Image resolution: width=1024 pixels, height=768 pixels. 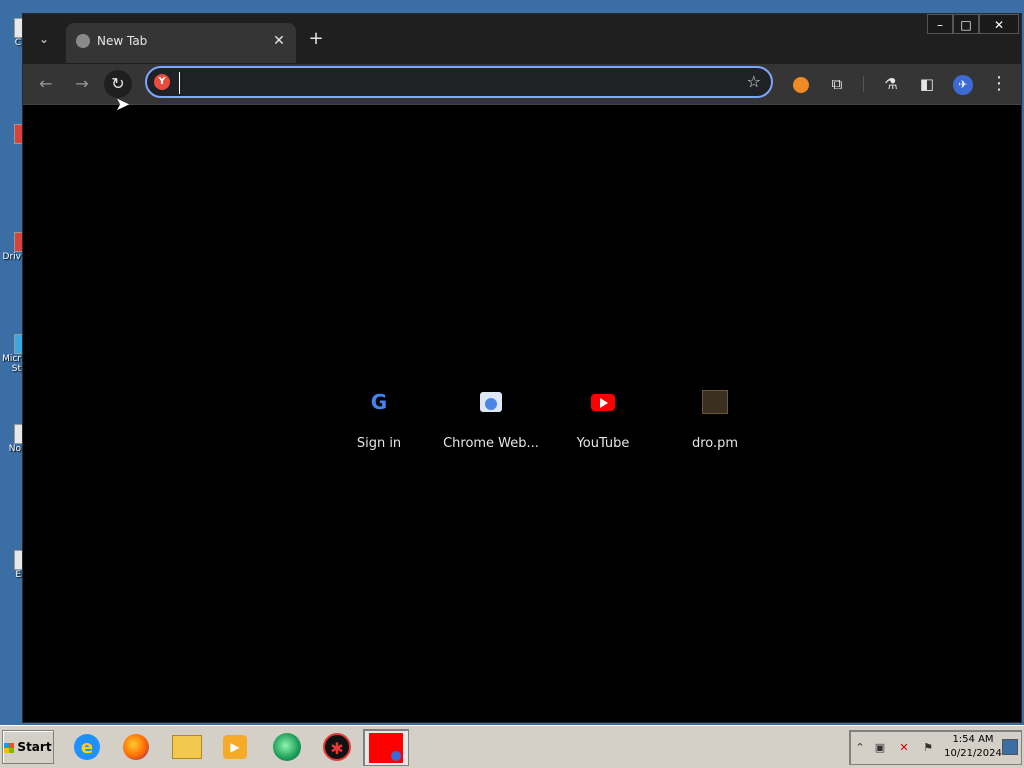 I want to click on browser-toolbar: ← → ↻ Y ☆ ⧉ ⚗ ◧ ✈ ⋮, so click(x=522, y=84).